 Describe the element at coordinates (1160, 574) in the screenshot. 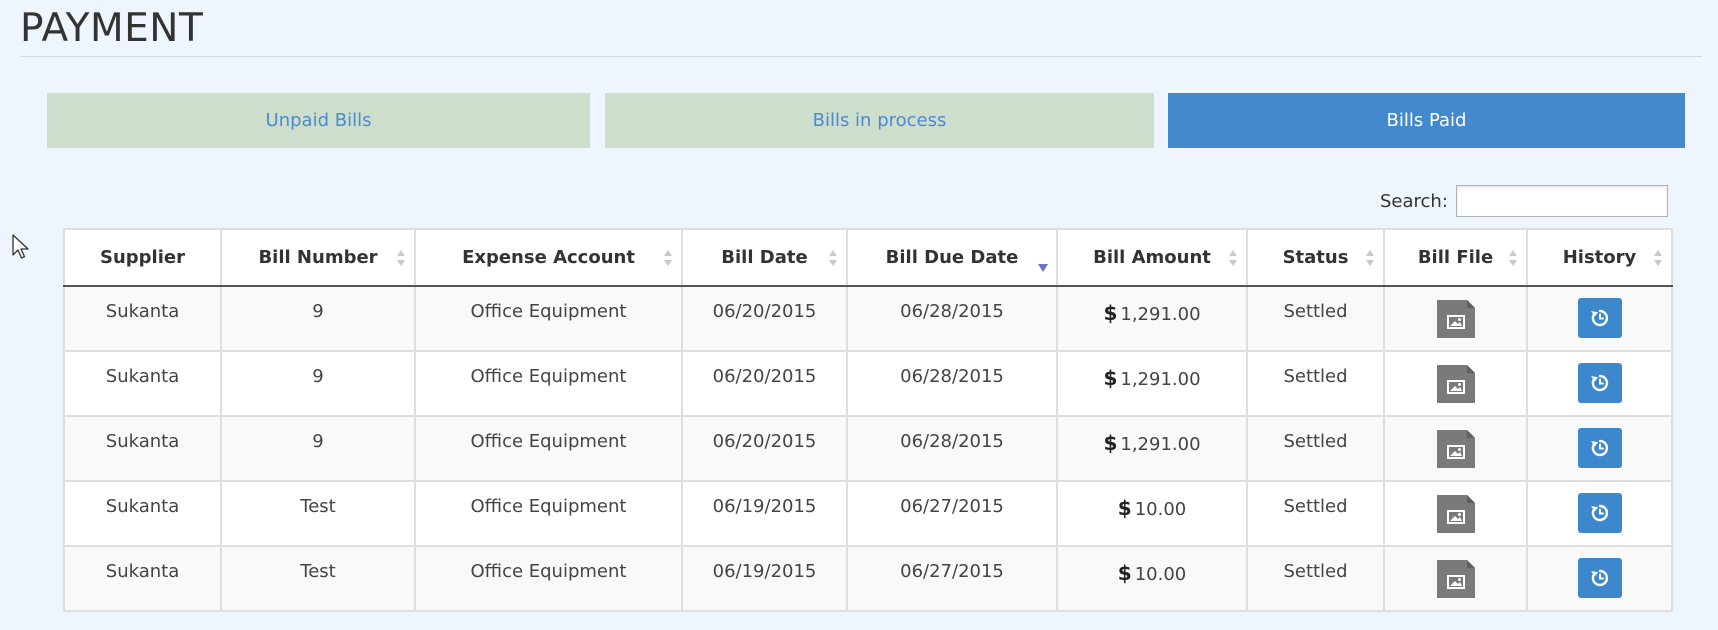

I see `amount-value: 10.00` at that location.